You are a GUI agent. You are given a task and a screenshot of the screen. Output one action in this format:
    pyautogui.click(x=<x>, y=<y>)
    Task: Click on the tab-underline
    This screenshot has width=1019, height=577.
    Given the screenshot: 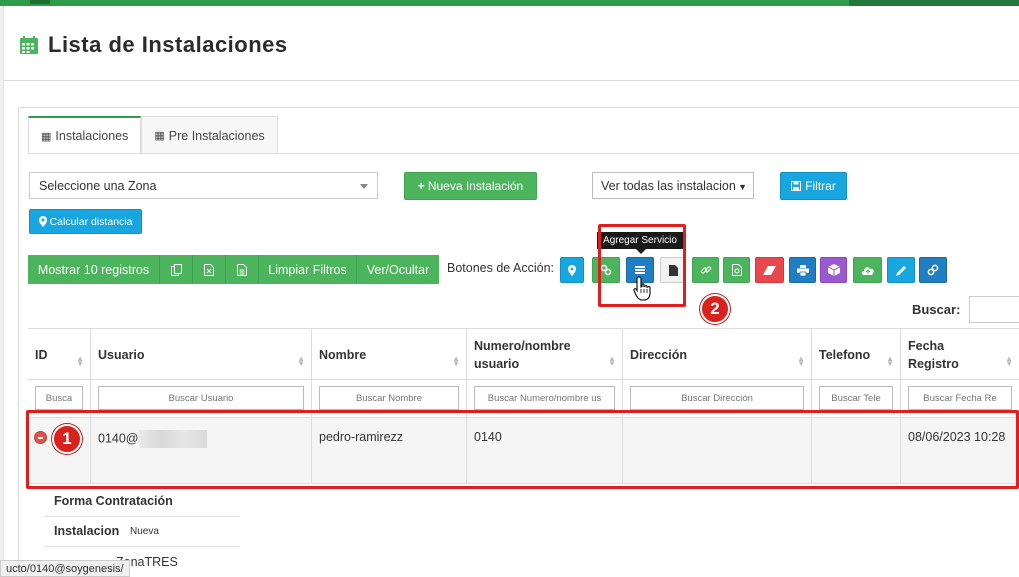 What is the action you would take?
    pyautogui.click(x=523, y=153)
    